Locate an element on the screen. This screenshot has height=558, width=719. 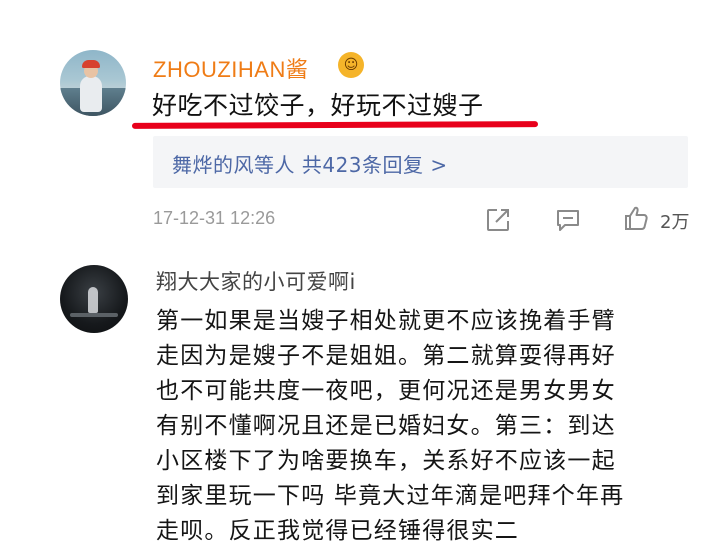
comment-text-line: 小区楼下了为啥要换车，关系好不应该一起 is located at coordinates (386, 461).